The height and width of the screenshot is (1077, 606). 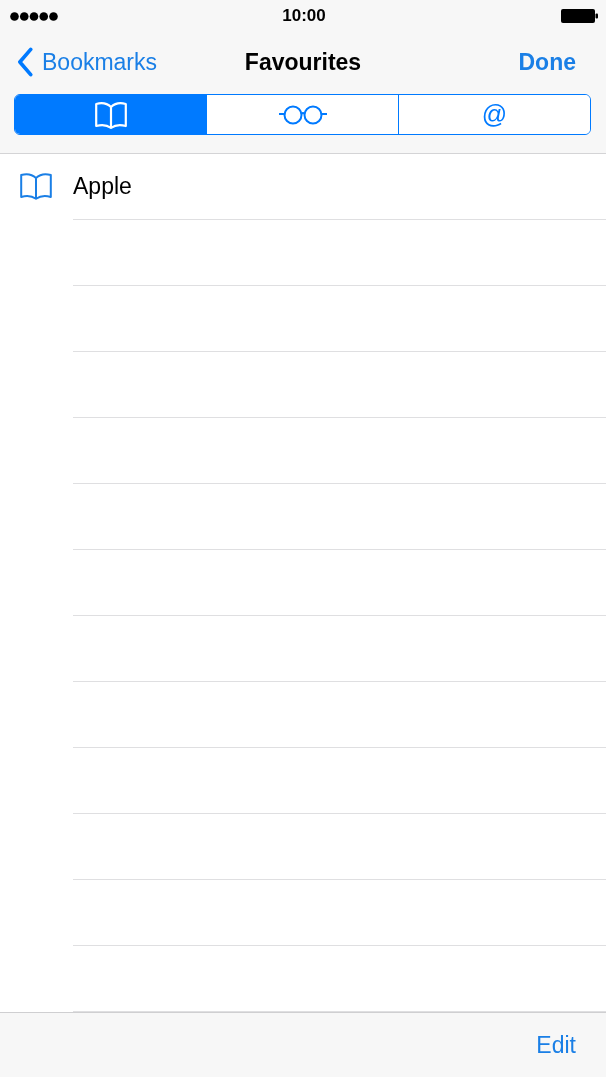 What do you see at coordinates (556, 1045) in the screenshot?
I see `edit-button: Edit` at bounding box center [556, 1045].